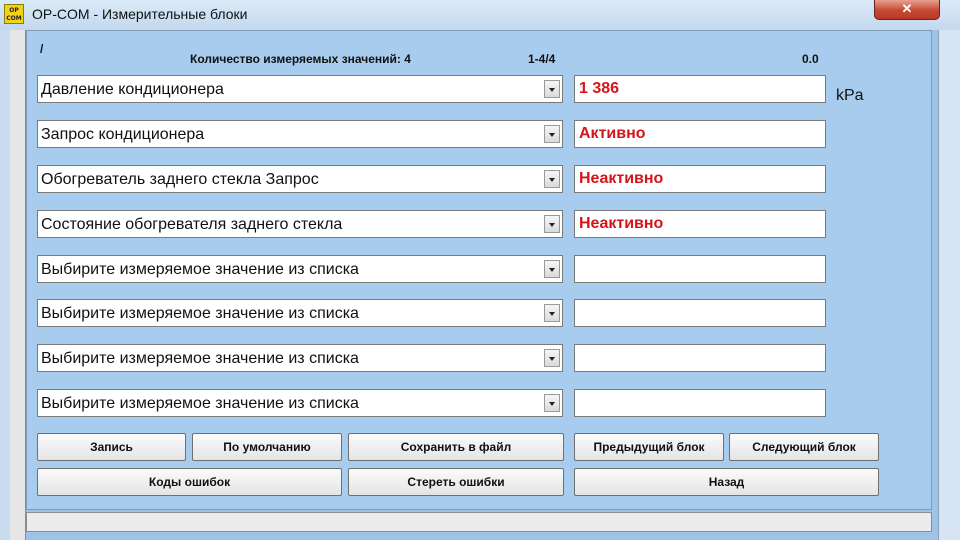 This screenshot has height=540, width=960. I want to click on clear-errors-button: Стереть ошибки, so click(456, 482).